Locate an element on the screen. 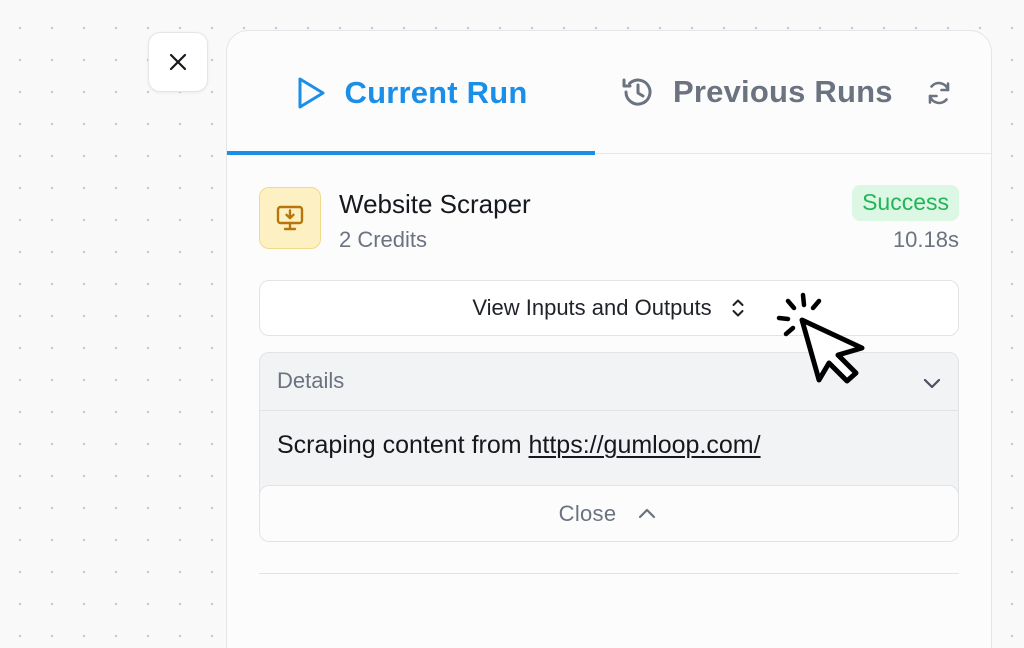 The image size is (1024, 648). chevron-up-down-icon is located at coordinates (738, 308).